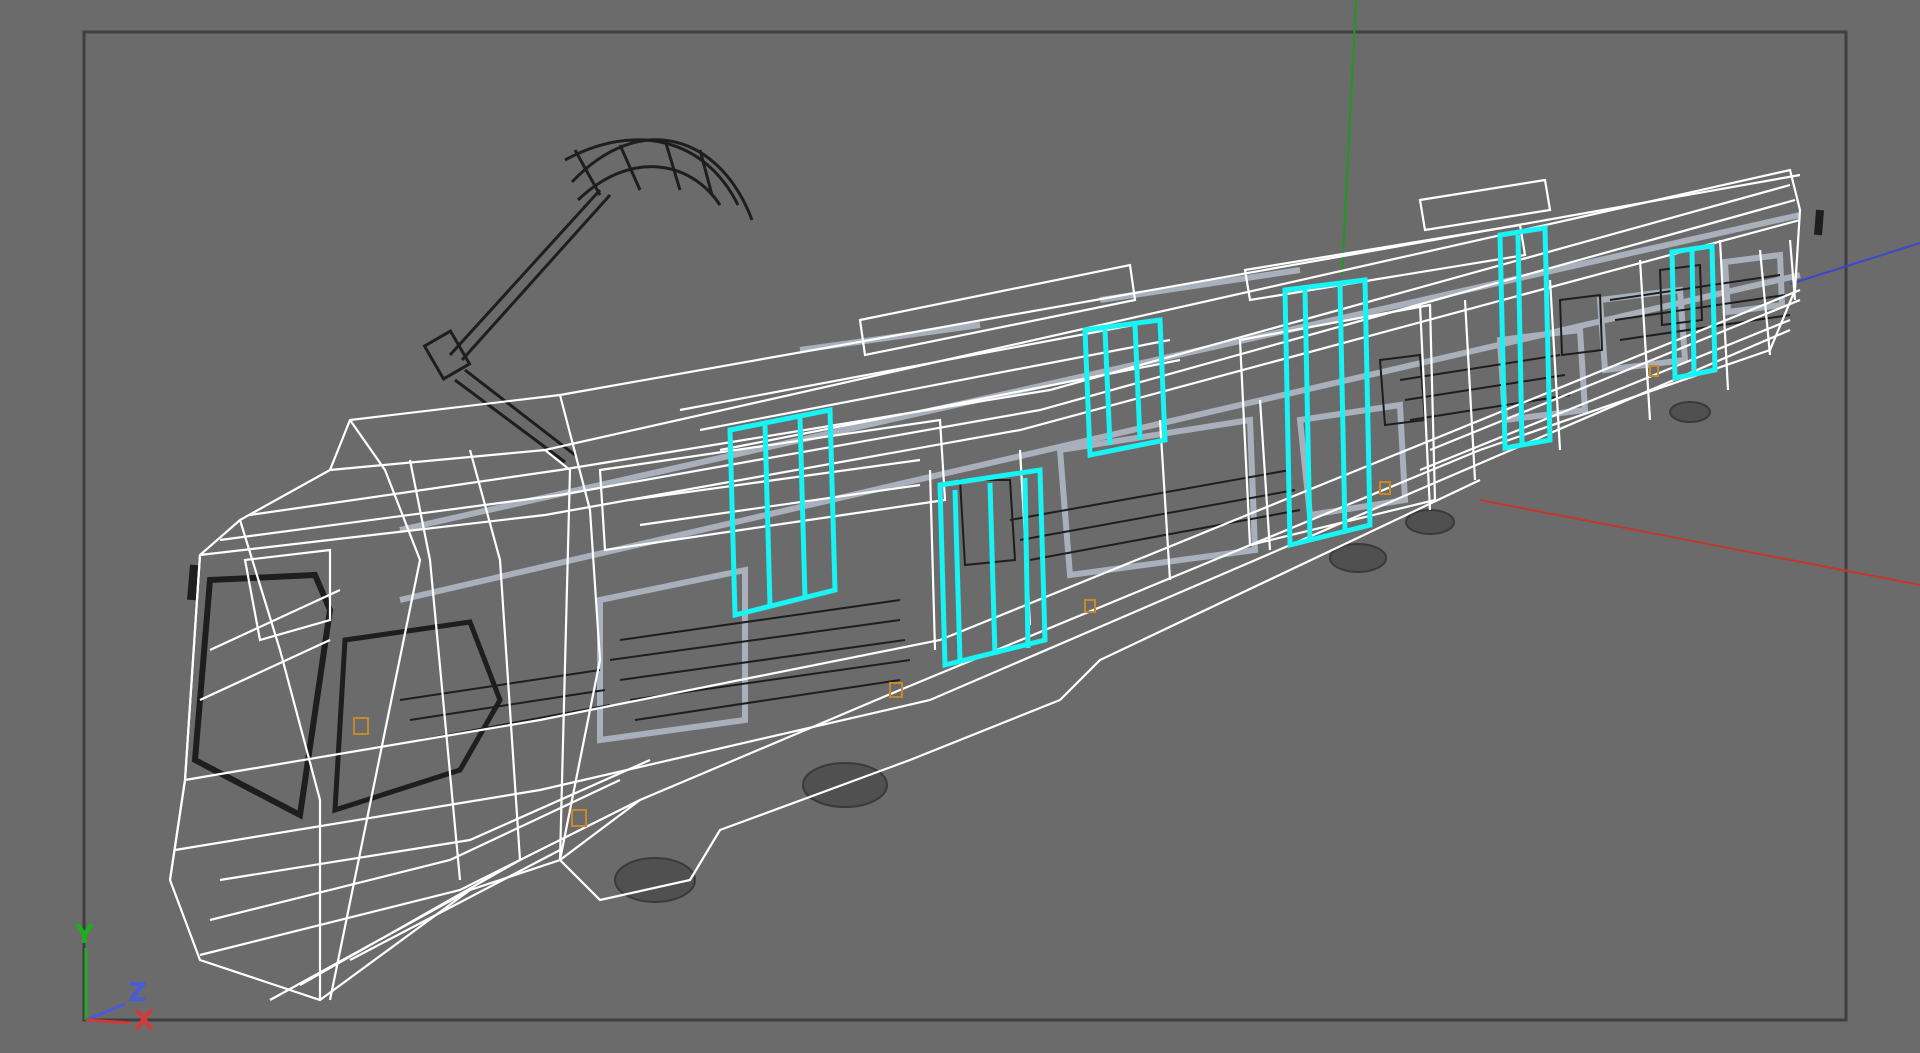 The image size is (1920, 1053). Describe the element at coordinates (84, 935) in the screenshot. I see `axis-label-y: Y` at that location.